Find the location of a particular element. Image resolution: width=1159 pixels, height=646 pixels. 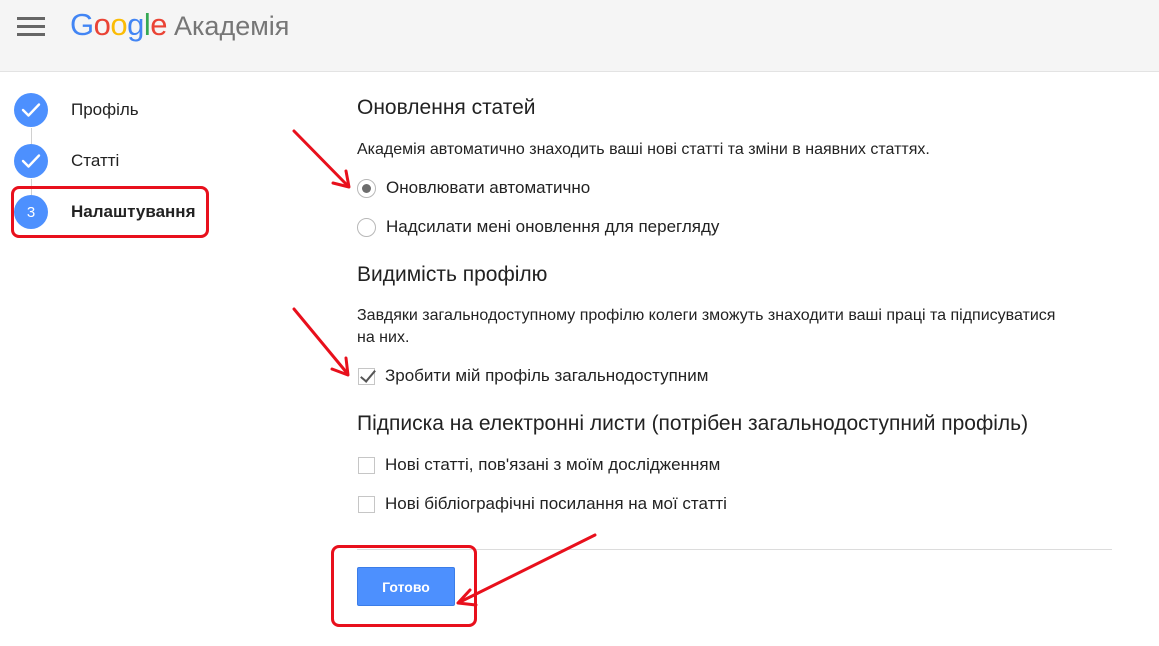

step-connector is located at coordinates (31, 136).